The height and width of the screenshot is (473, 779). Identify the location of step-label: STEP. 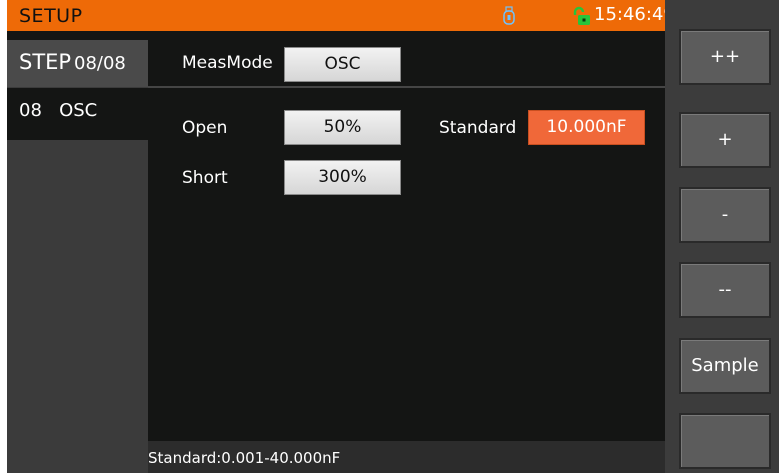
(45, 62).